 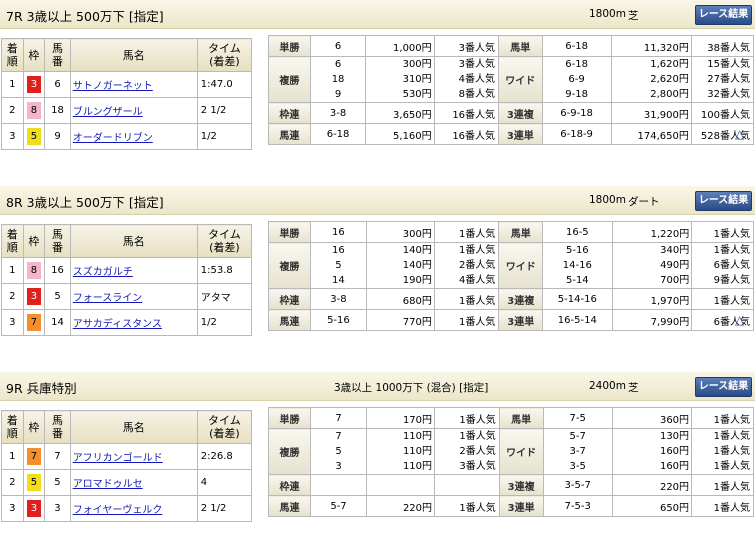 What do you see at coordinates (377, 200) in the screenshot?
I see `race-header: 8R 3歳以上 500万下 [指定] 1800m ダート レース結果` at bounding box center [377, 200].